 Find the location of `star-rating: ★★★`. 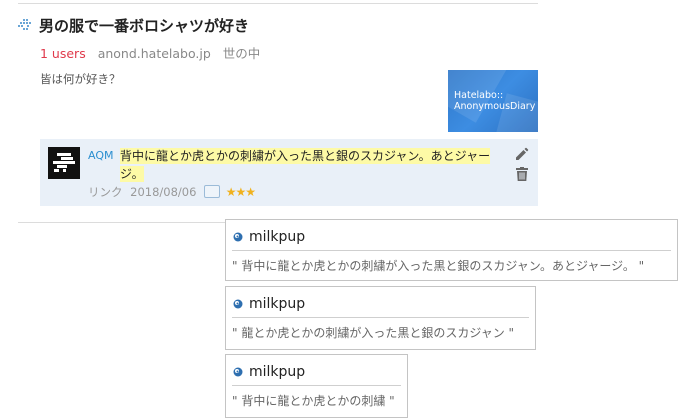

star-rating: ★★★ is located at coordinates (241, 192).